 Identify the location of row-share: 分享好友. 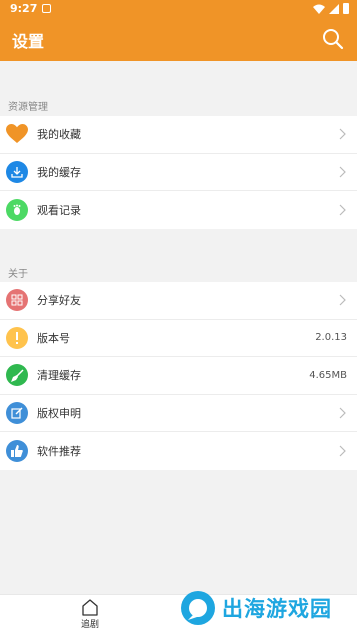
(178, 301).